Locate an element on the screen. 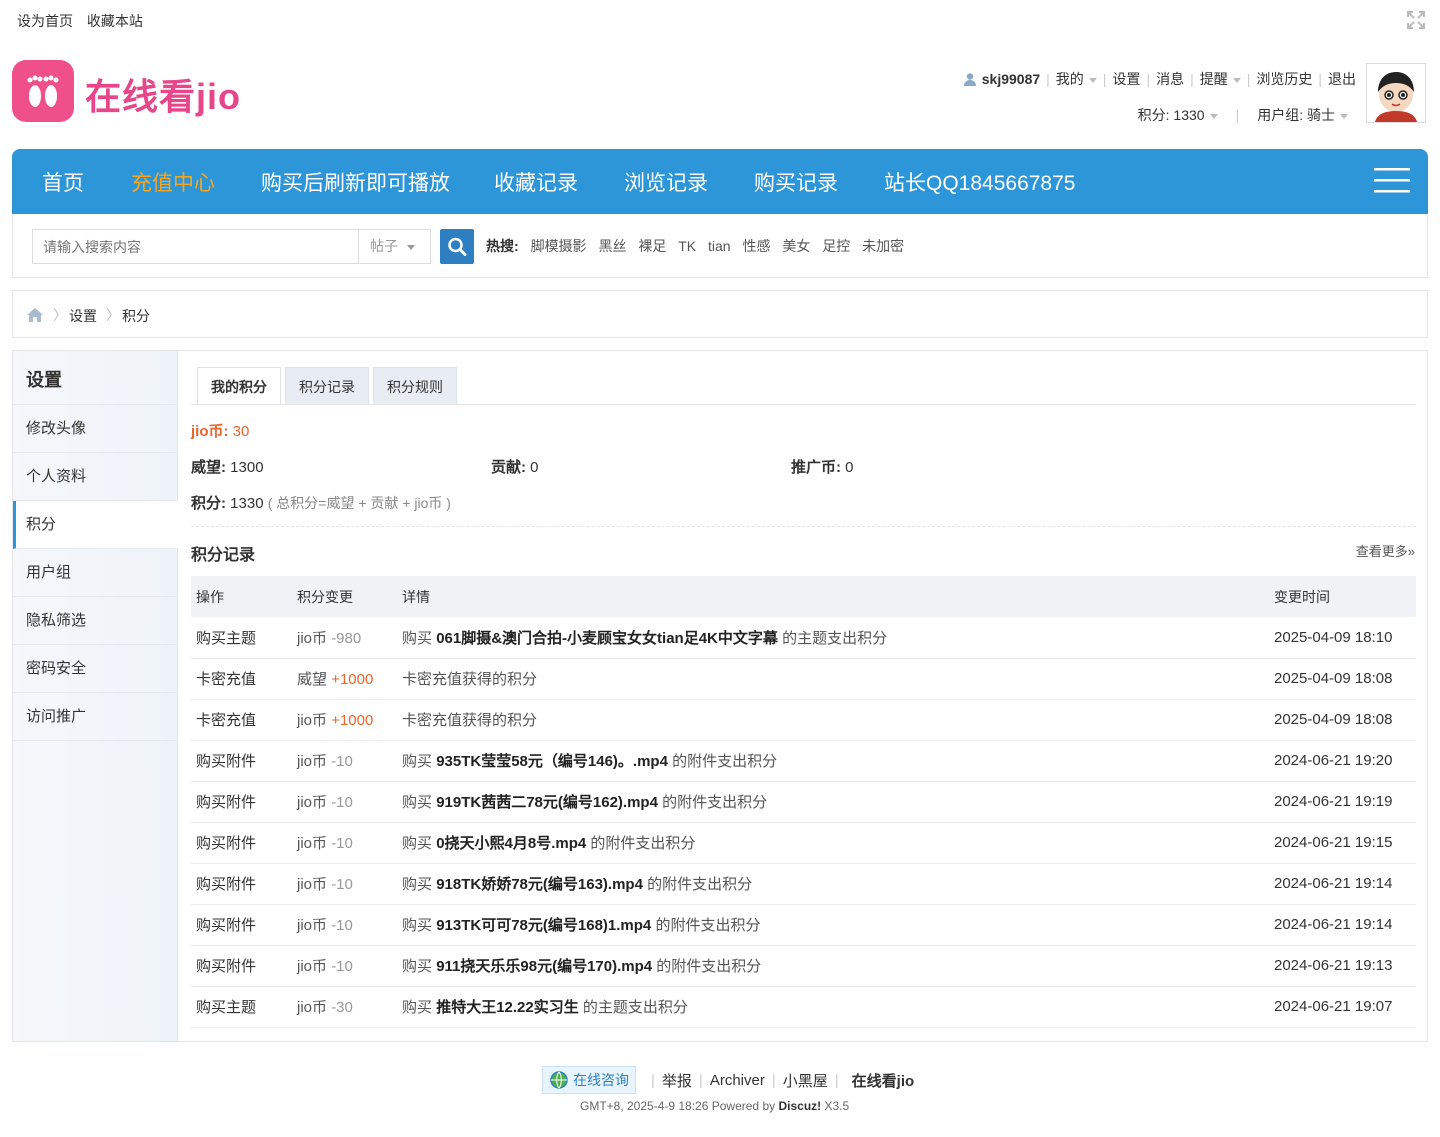 This screenshot has width=1440, height=1137. operation-cell: 卡密充值 is located at coordinates (244, 679).